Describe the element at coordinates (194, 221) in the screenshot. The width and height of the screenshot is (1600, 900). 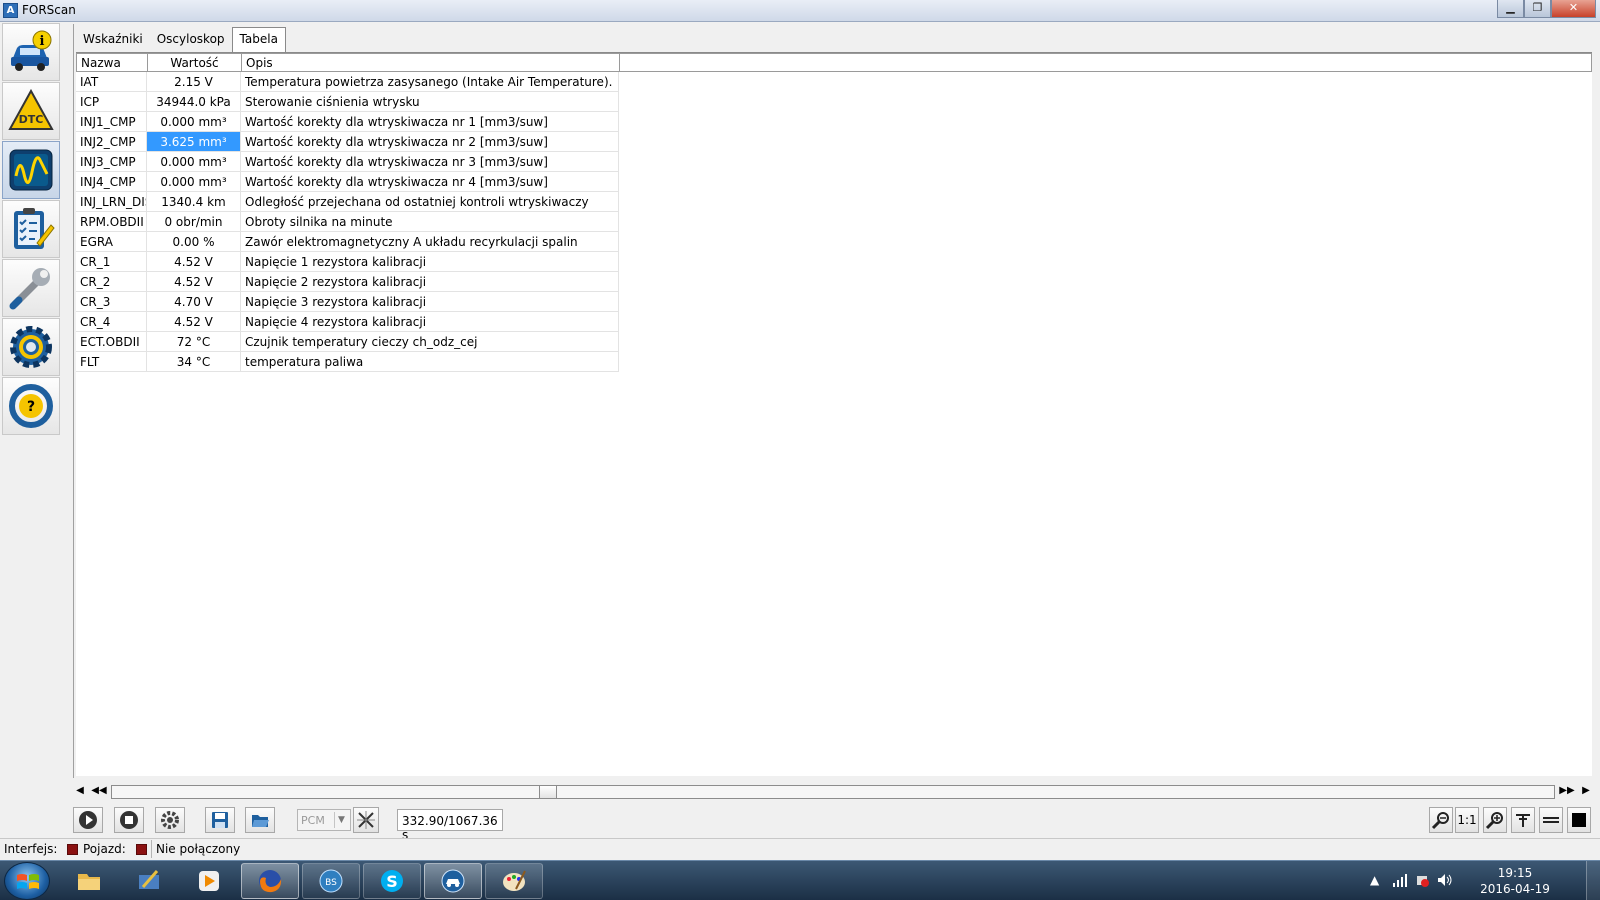
I see `cell-value: 0 obr/min` at that location.